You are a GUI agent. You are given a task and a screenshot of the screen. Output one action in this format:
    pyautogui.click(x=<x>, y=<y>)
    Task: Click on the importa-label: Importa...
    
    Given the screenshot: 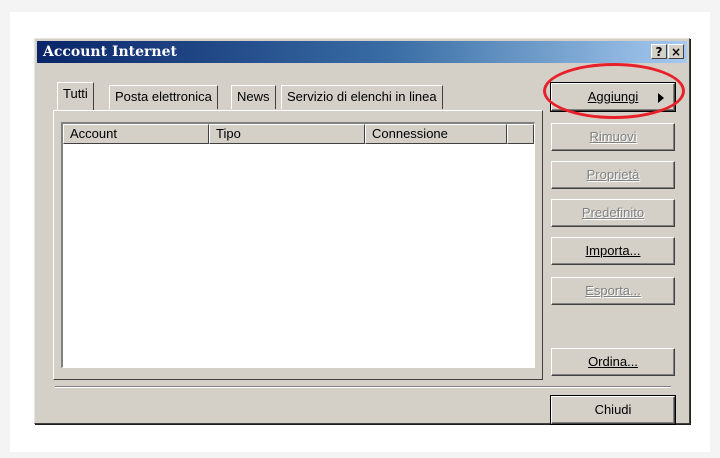 What is the action you would take?
    pyautogui.click(x=613, y=250)
    